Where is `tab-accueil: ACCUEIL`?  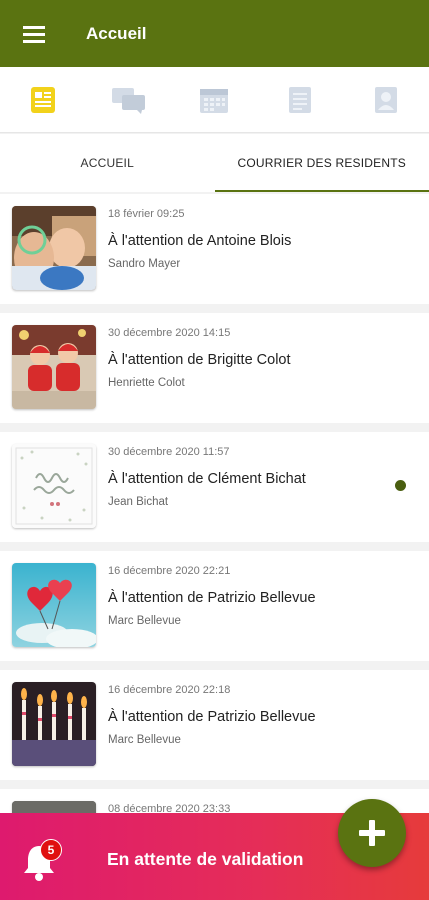 tab-accueil: ACCUEIL is located at coordinates (107, 163).